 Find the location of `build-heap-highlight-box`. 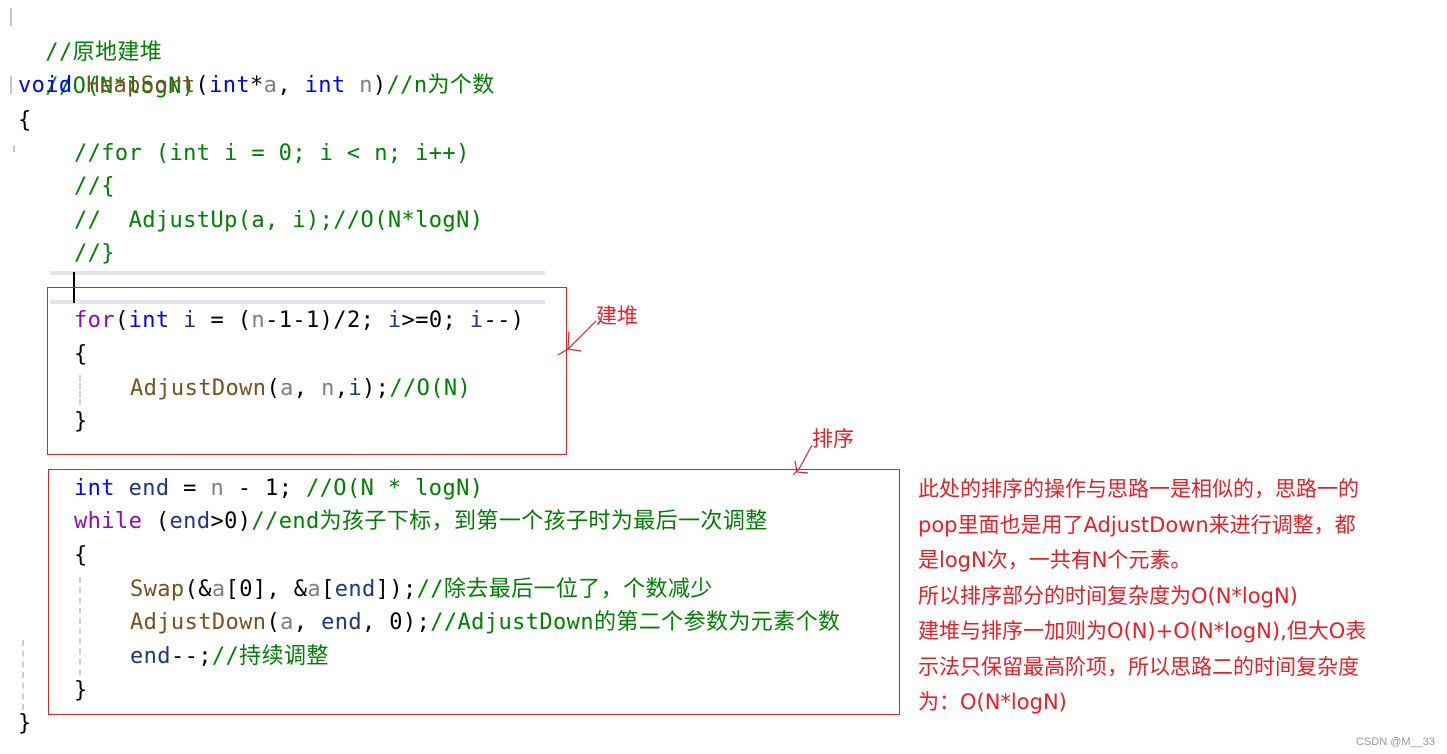

build-heap-highlight-box is located at coordinates (307, 371).